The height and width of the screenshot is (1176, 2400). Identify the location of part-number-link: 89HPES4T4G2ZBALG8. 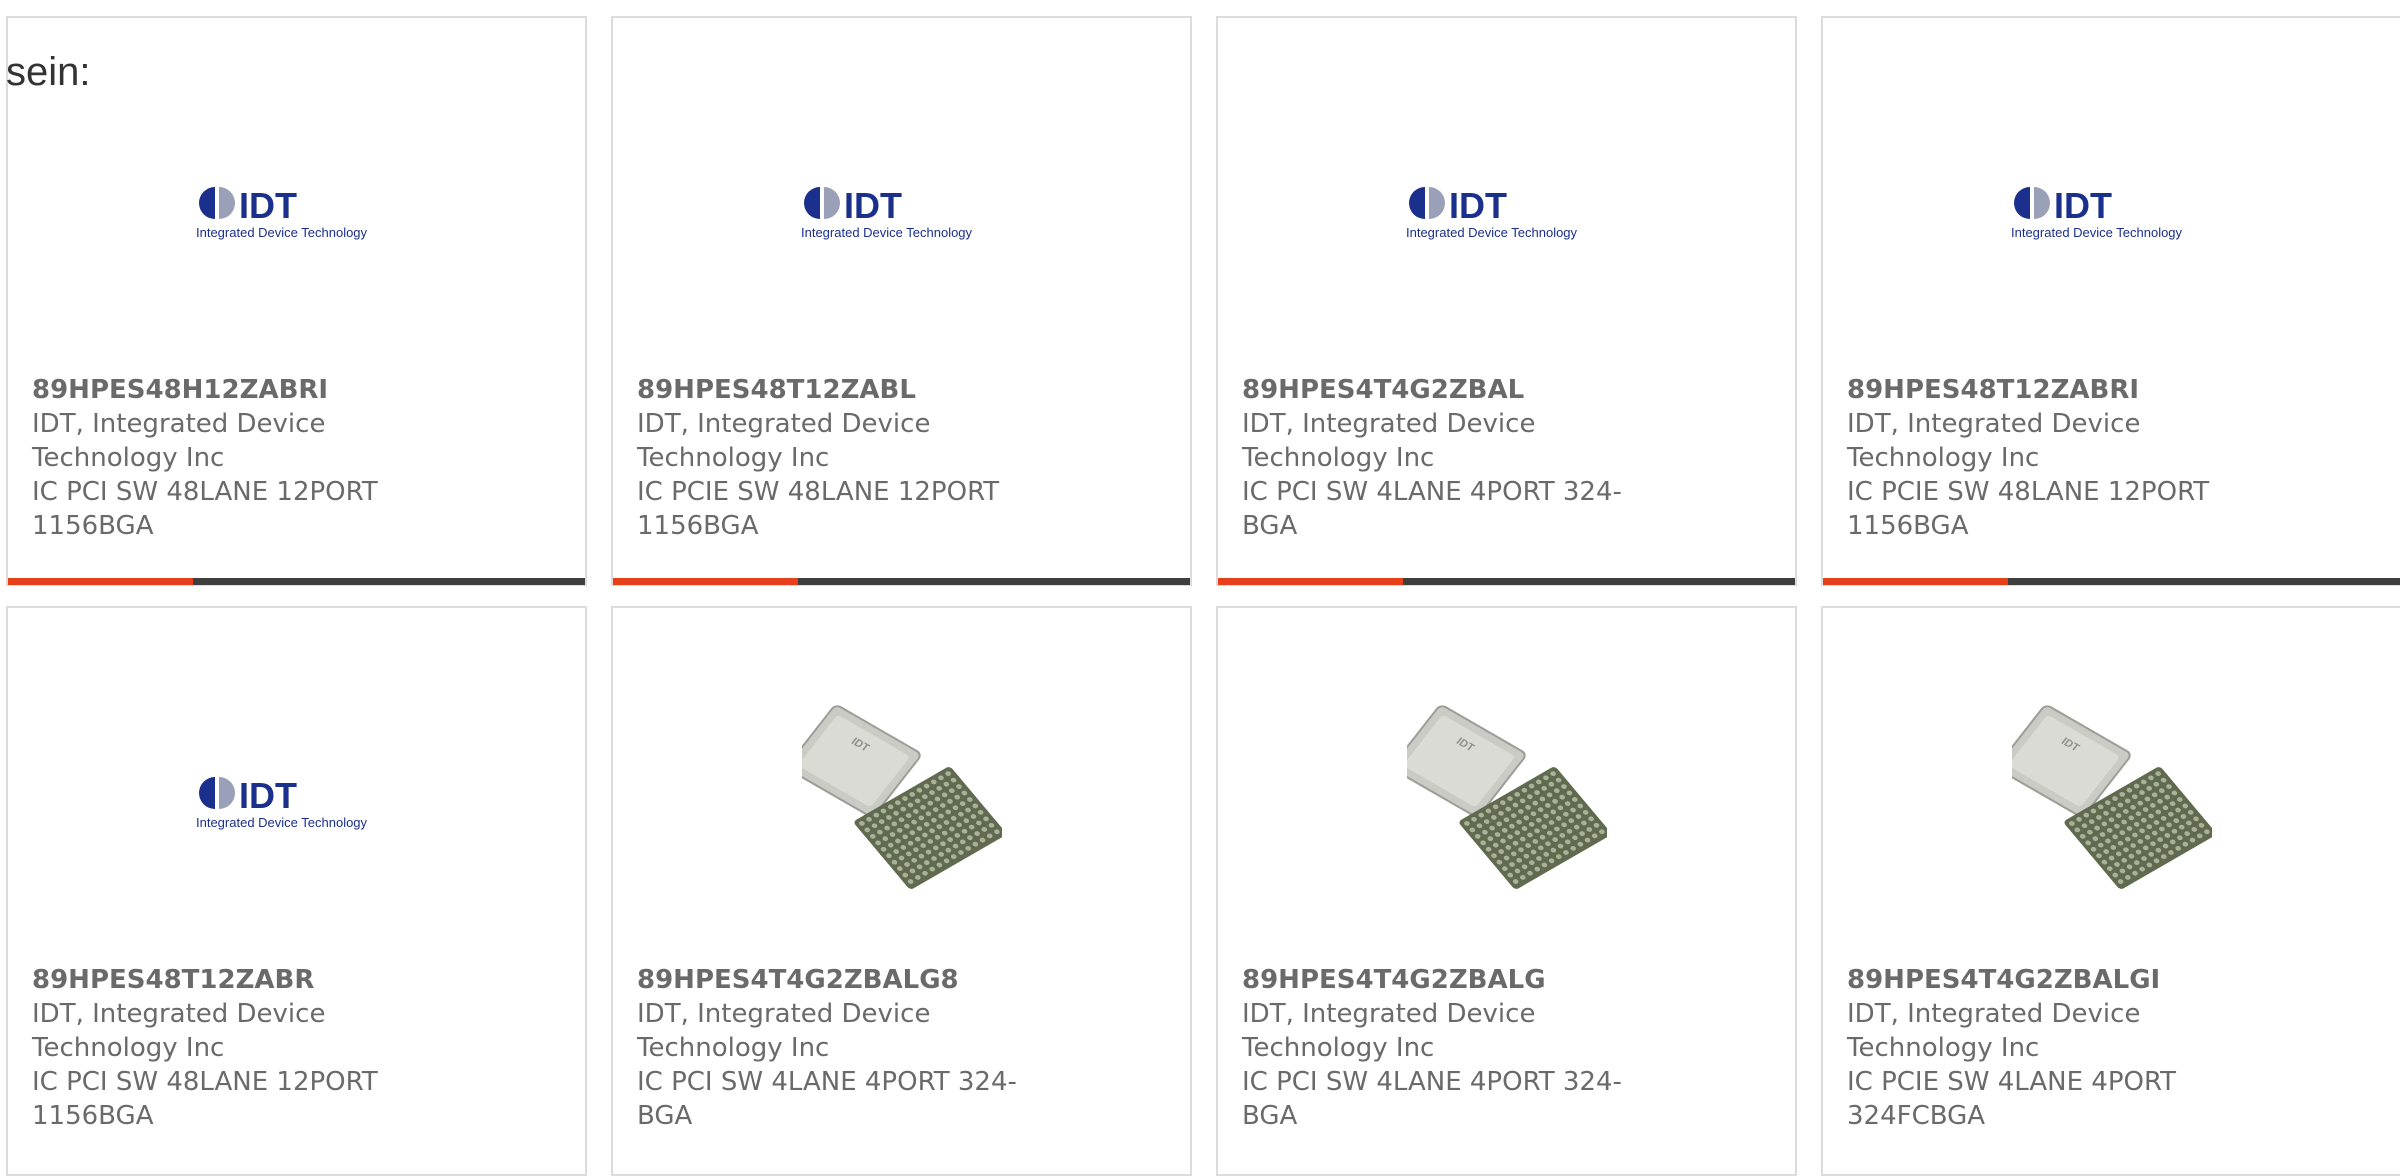
(901, 980).